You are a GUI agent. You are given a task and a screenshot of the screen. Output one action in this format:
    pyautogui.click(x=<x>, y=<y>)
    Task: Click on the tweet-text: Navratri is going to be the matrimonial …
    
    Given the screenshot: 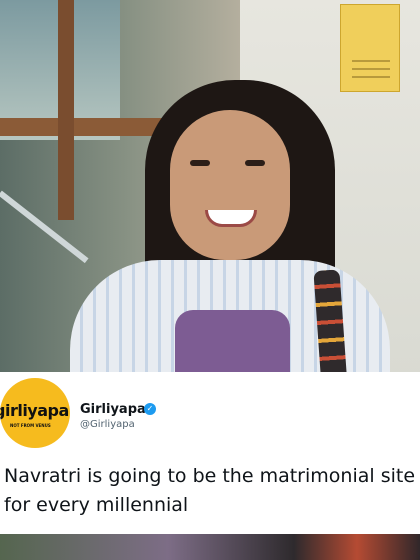 What is the action you would take?
    pyautogui.click(x=210, y=490)
    